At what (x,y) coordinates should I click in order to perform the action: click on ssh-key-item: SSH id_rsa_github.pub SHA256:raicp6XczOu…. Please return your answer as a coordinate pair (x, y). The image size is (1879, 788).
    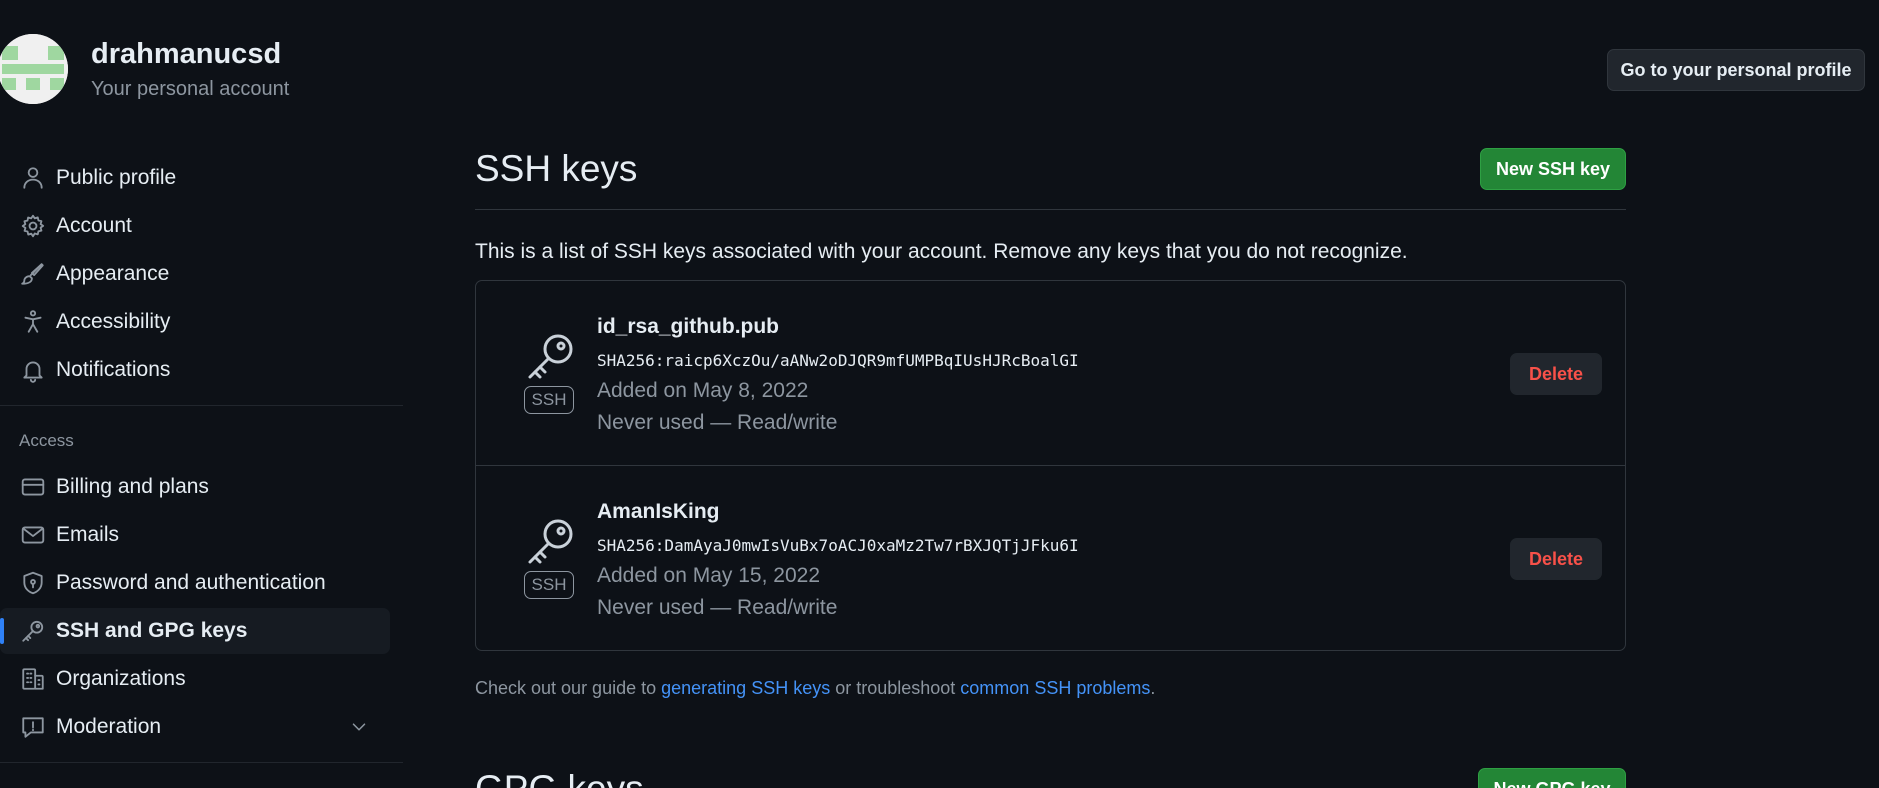
    Looking at the image, I should click on (1050, 373).